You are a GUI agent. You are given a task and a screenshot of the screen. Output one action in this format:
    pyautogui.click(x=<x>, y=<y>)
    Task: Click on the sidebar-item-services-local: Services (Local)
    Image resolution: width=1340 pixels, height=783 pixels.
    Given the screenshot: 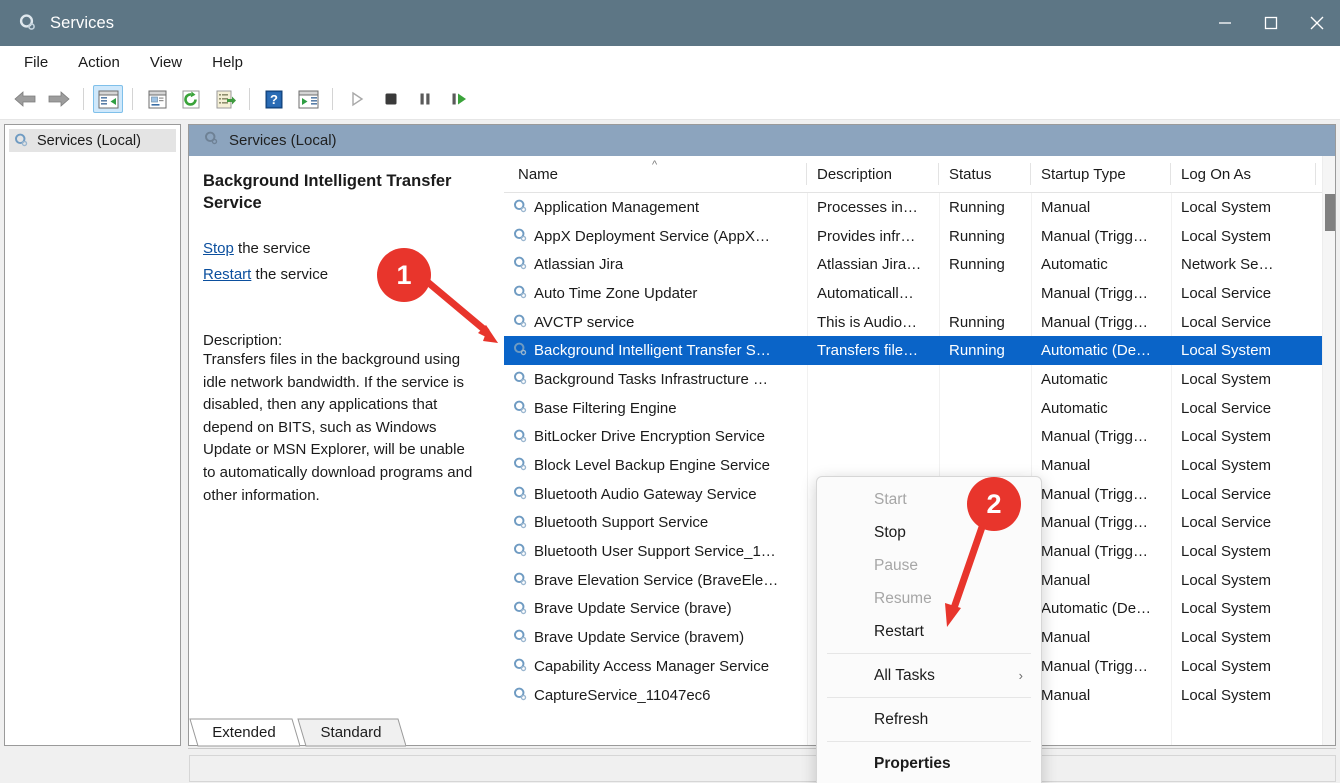 What is the action you would take?
    pyautogui.click(x=92, y=140)
    